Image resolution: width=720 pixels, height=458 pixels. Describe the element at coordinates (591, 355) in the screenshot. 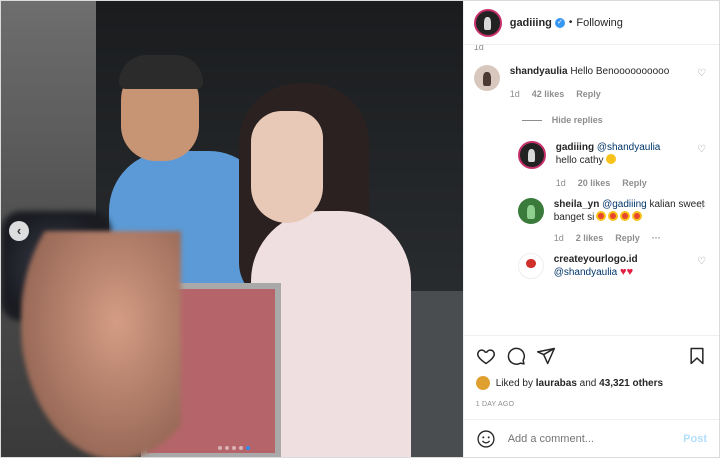

I see `post-actions` at that location.